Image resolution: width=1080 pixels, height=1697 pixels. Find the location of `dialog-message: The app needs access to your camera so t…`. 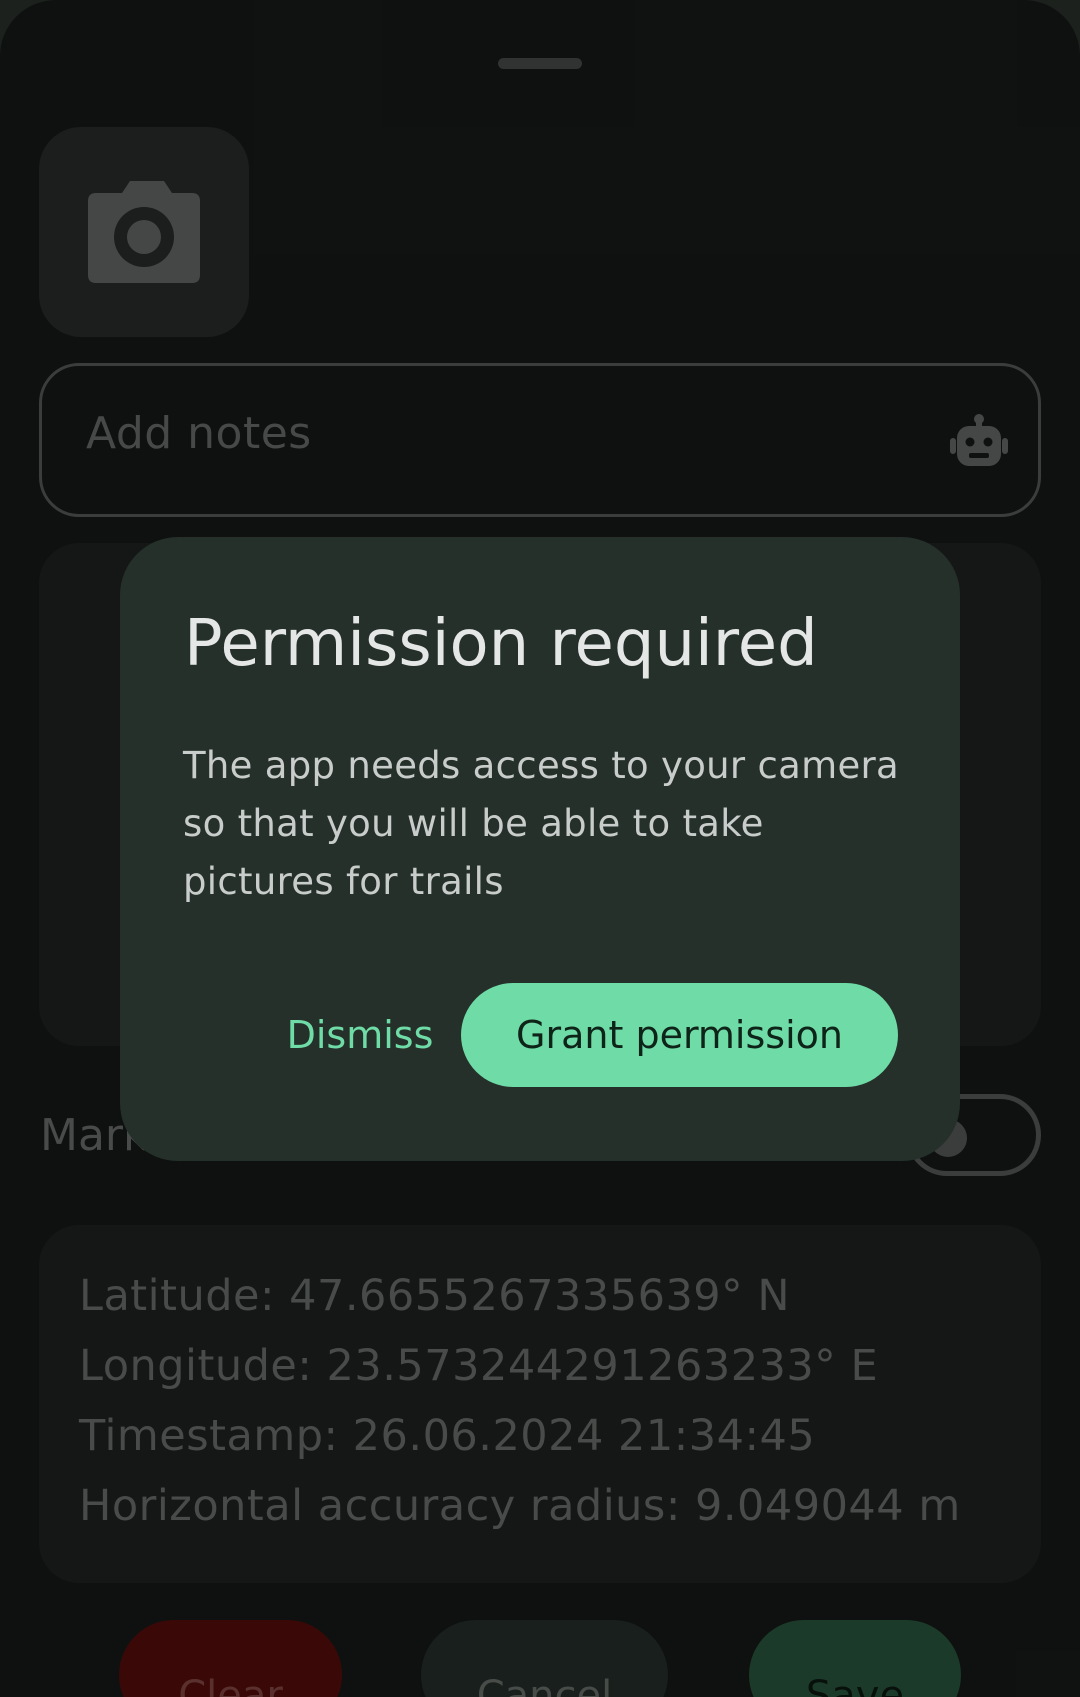

dialog-message: The app needs access to your camera so t… is located at coordinates (541, 823).